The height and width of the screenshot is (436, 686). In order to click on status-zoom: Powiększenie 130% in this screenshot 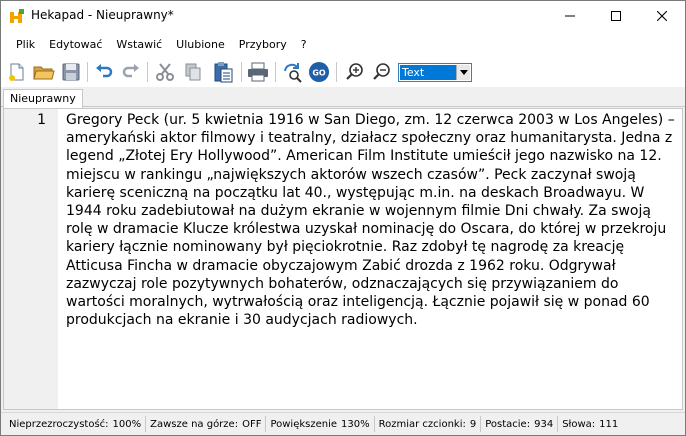, I will do `click(320, 424)`.